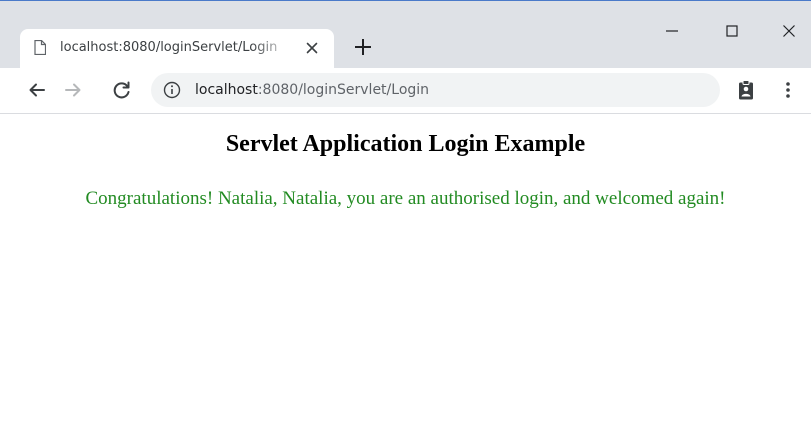 This screenshot has width=811, height=444. I want to click on url-text: localhost:8080/loginServlet/Login, so click(312, 90).